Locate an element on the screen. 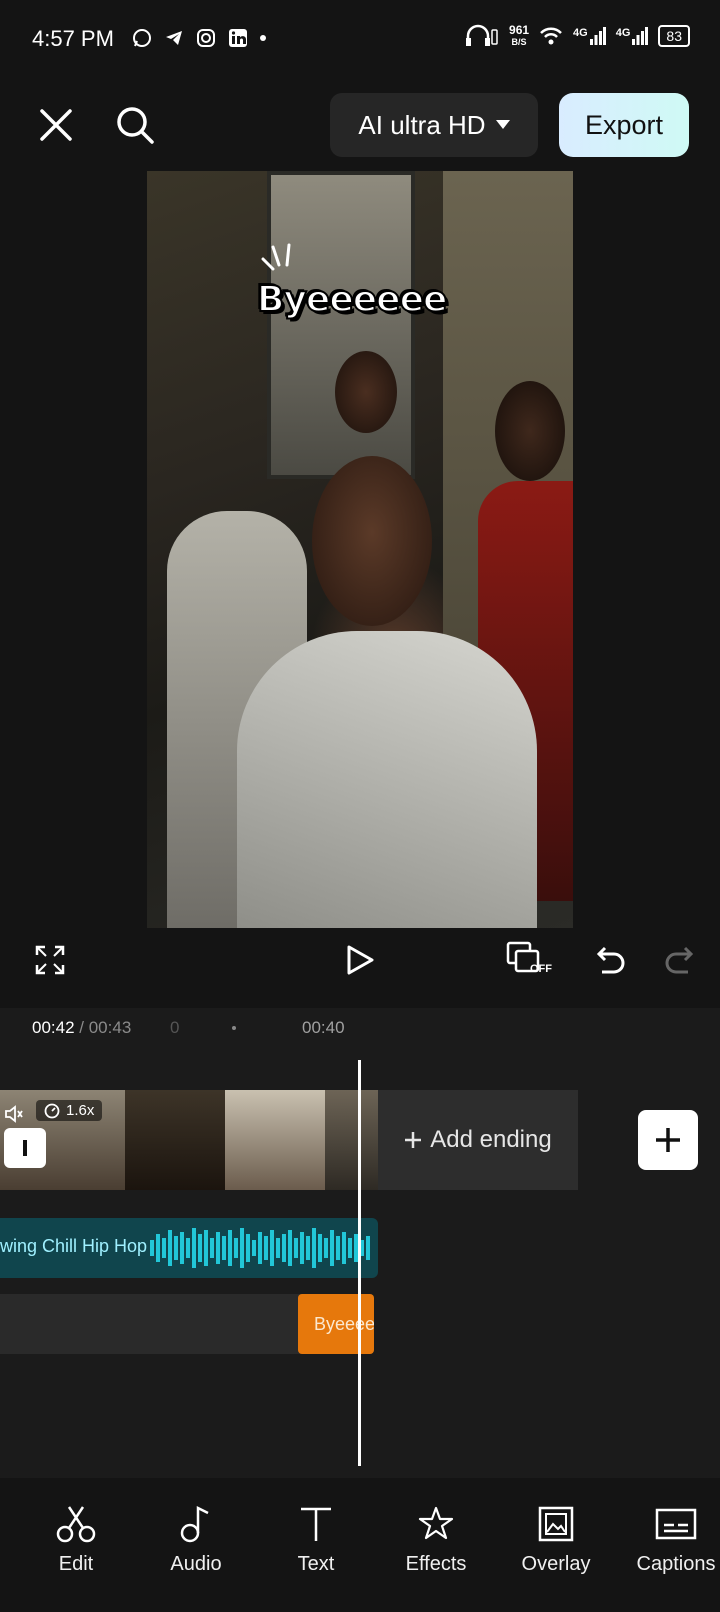 The width and height of the screenshot is (720, 1612). timecode: 00:42 / 00:43 is located at coordinates (81, 1028).